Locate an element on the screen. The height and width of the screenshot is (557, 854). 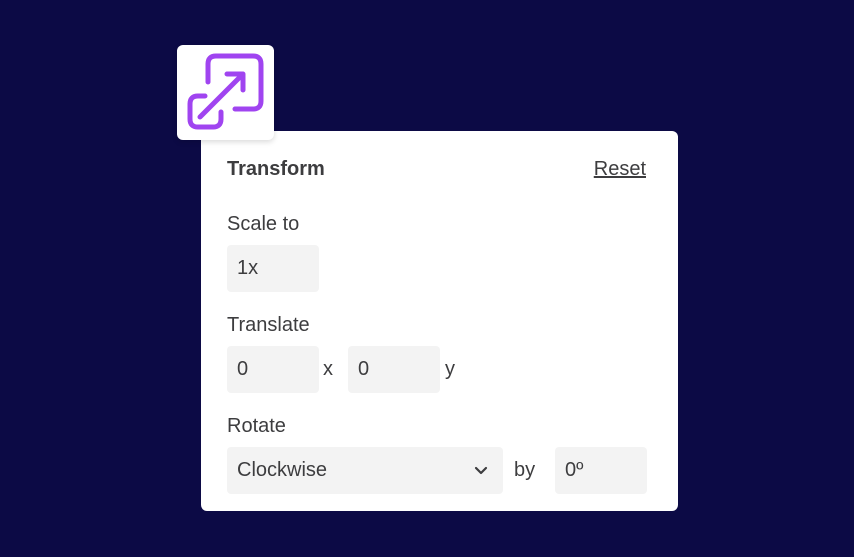
scale-input: 1x is located at coordinates (273, 268).